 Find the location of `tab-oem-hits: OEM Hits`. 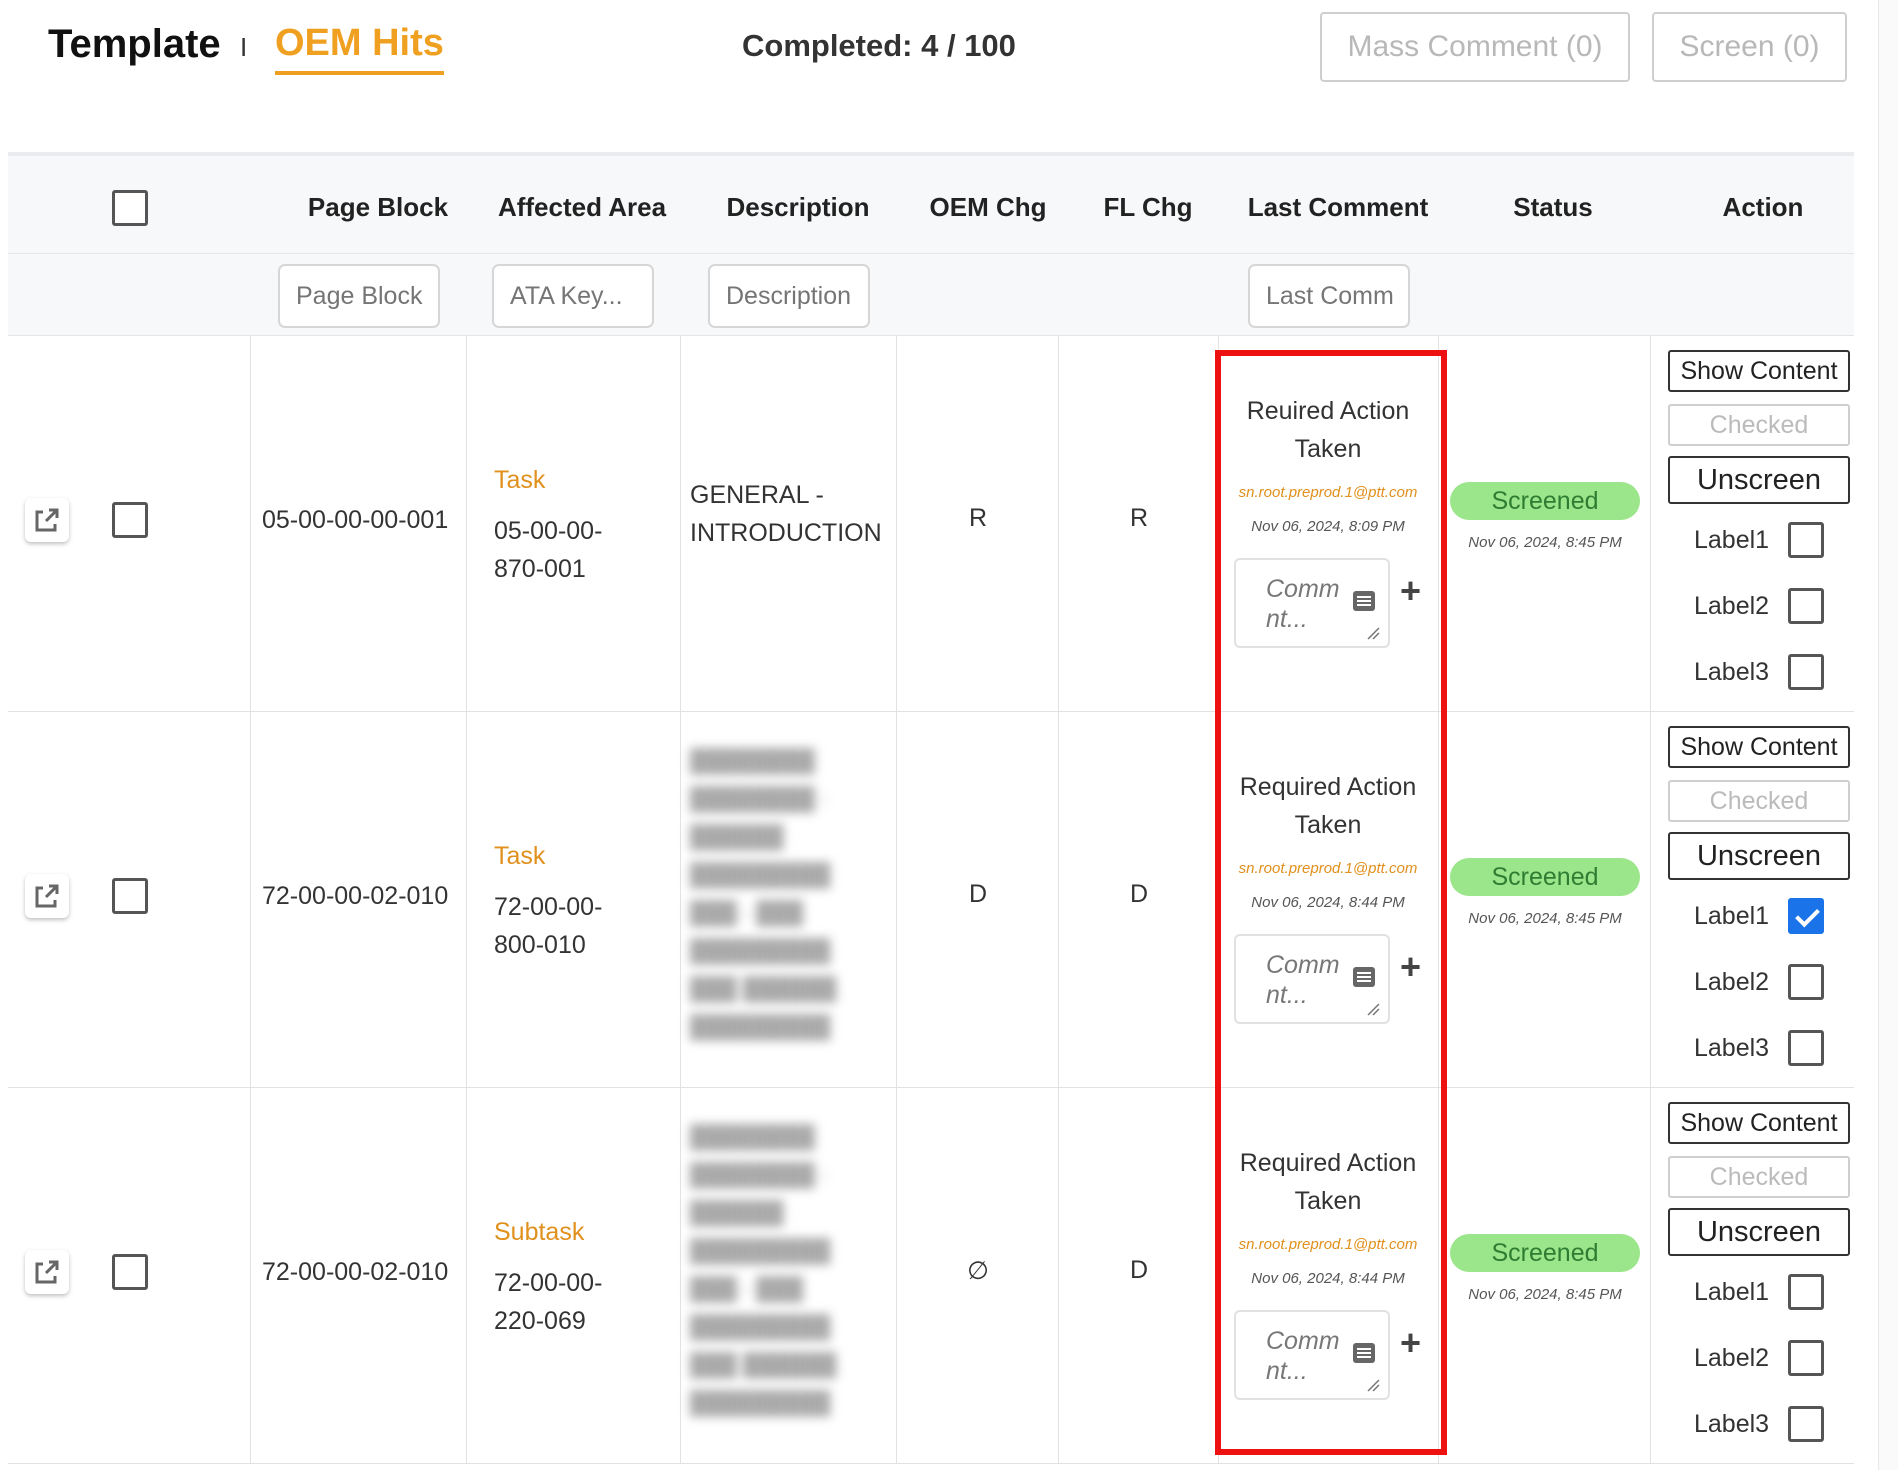

tab-oem-hits: OEM Hits is located at coordinates (359, 48).